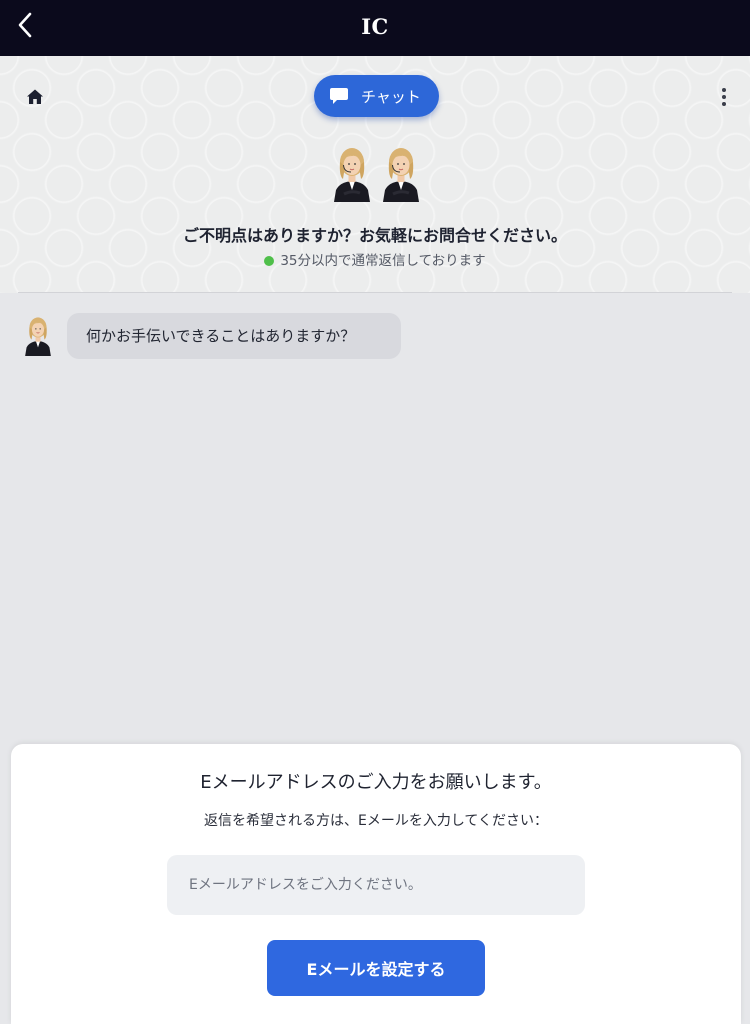 The width and height of the screenshot is (750, 1024). I want to click on email-input, so click(376, 885).